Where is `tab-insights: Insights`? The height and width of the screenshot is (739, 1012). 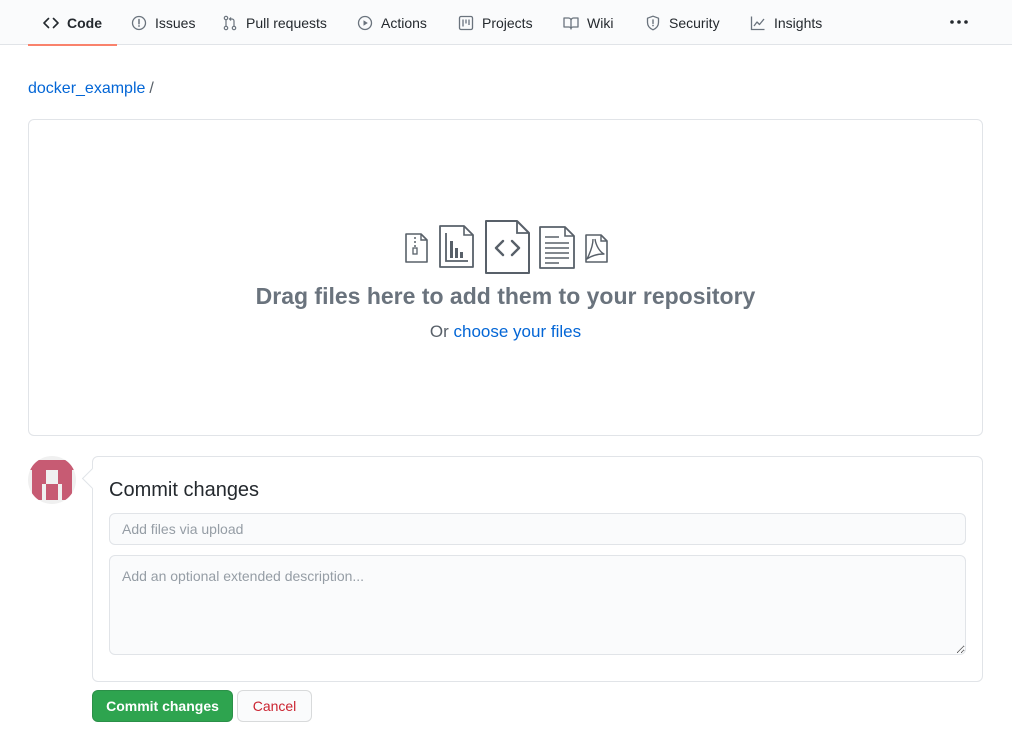 tab-insights: Insights is located at coordinates (786, 22).